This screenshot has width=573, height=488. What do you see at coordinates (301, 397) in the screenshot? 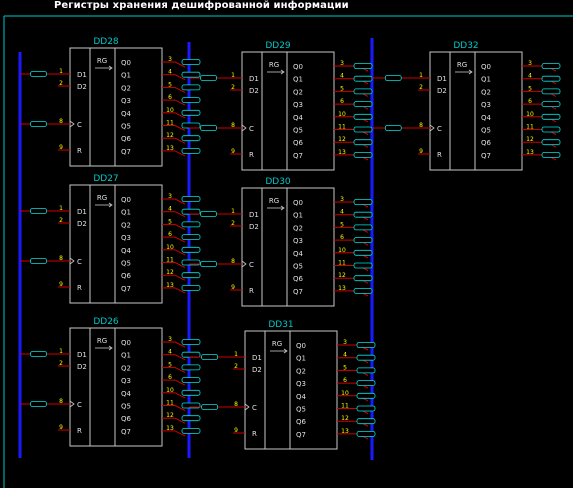
I see `output-label-q4: Q4` at bounding box center [301, 397].